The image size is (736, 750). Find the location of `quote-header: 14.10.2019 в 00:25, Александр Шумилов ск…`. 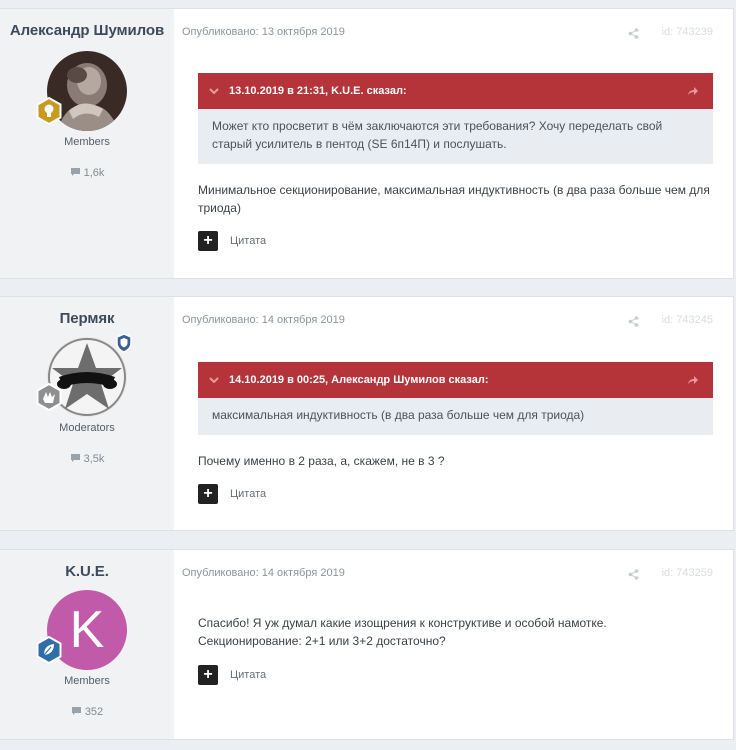

quote-header: 14.10.2019 в 00:25, Александр Шумилов ск… is located at coordinates (455, 380).